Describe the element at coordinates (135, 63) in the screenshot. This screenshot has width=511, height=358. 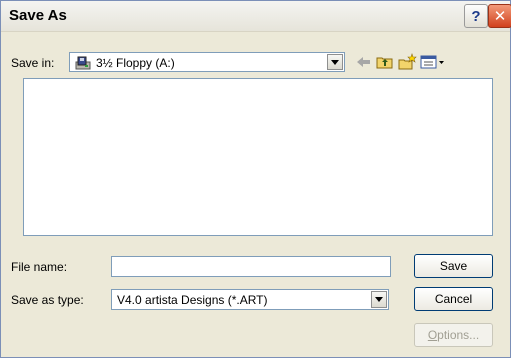
I see `save-in-value: 3½ Floppy (A:)` at that location.